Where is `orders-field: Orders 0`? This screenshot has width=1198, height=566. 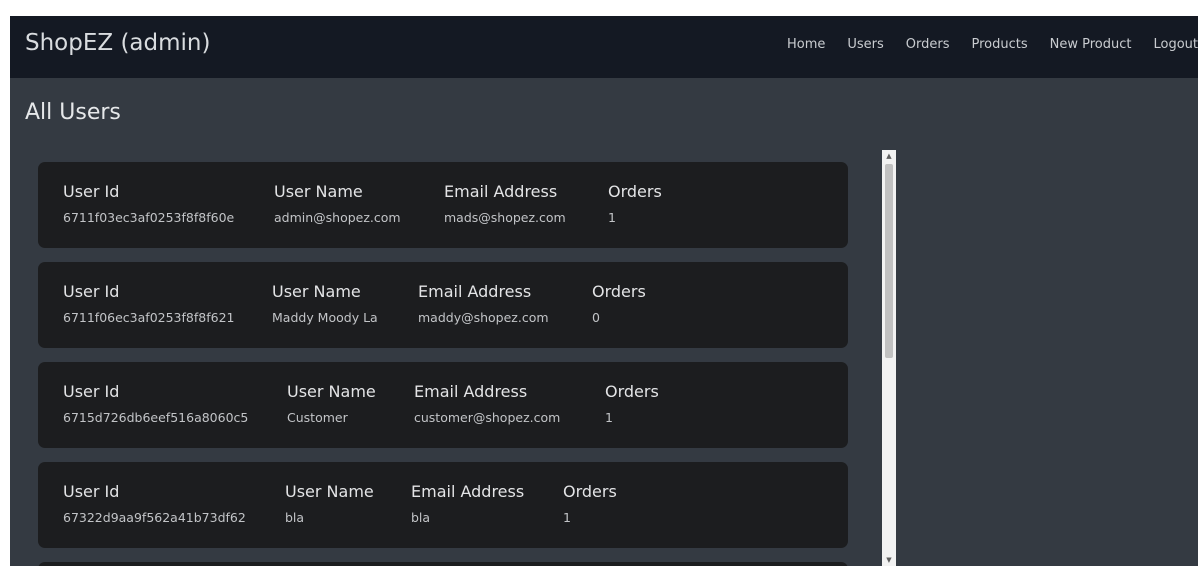 orders-field: Orders 0 is located at coordinates (619, 303).